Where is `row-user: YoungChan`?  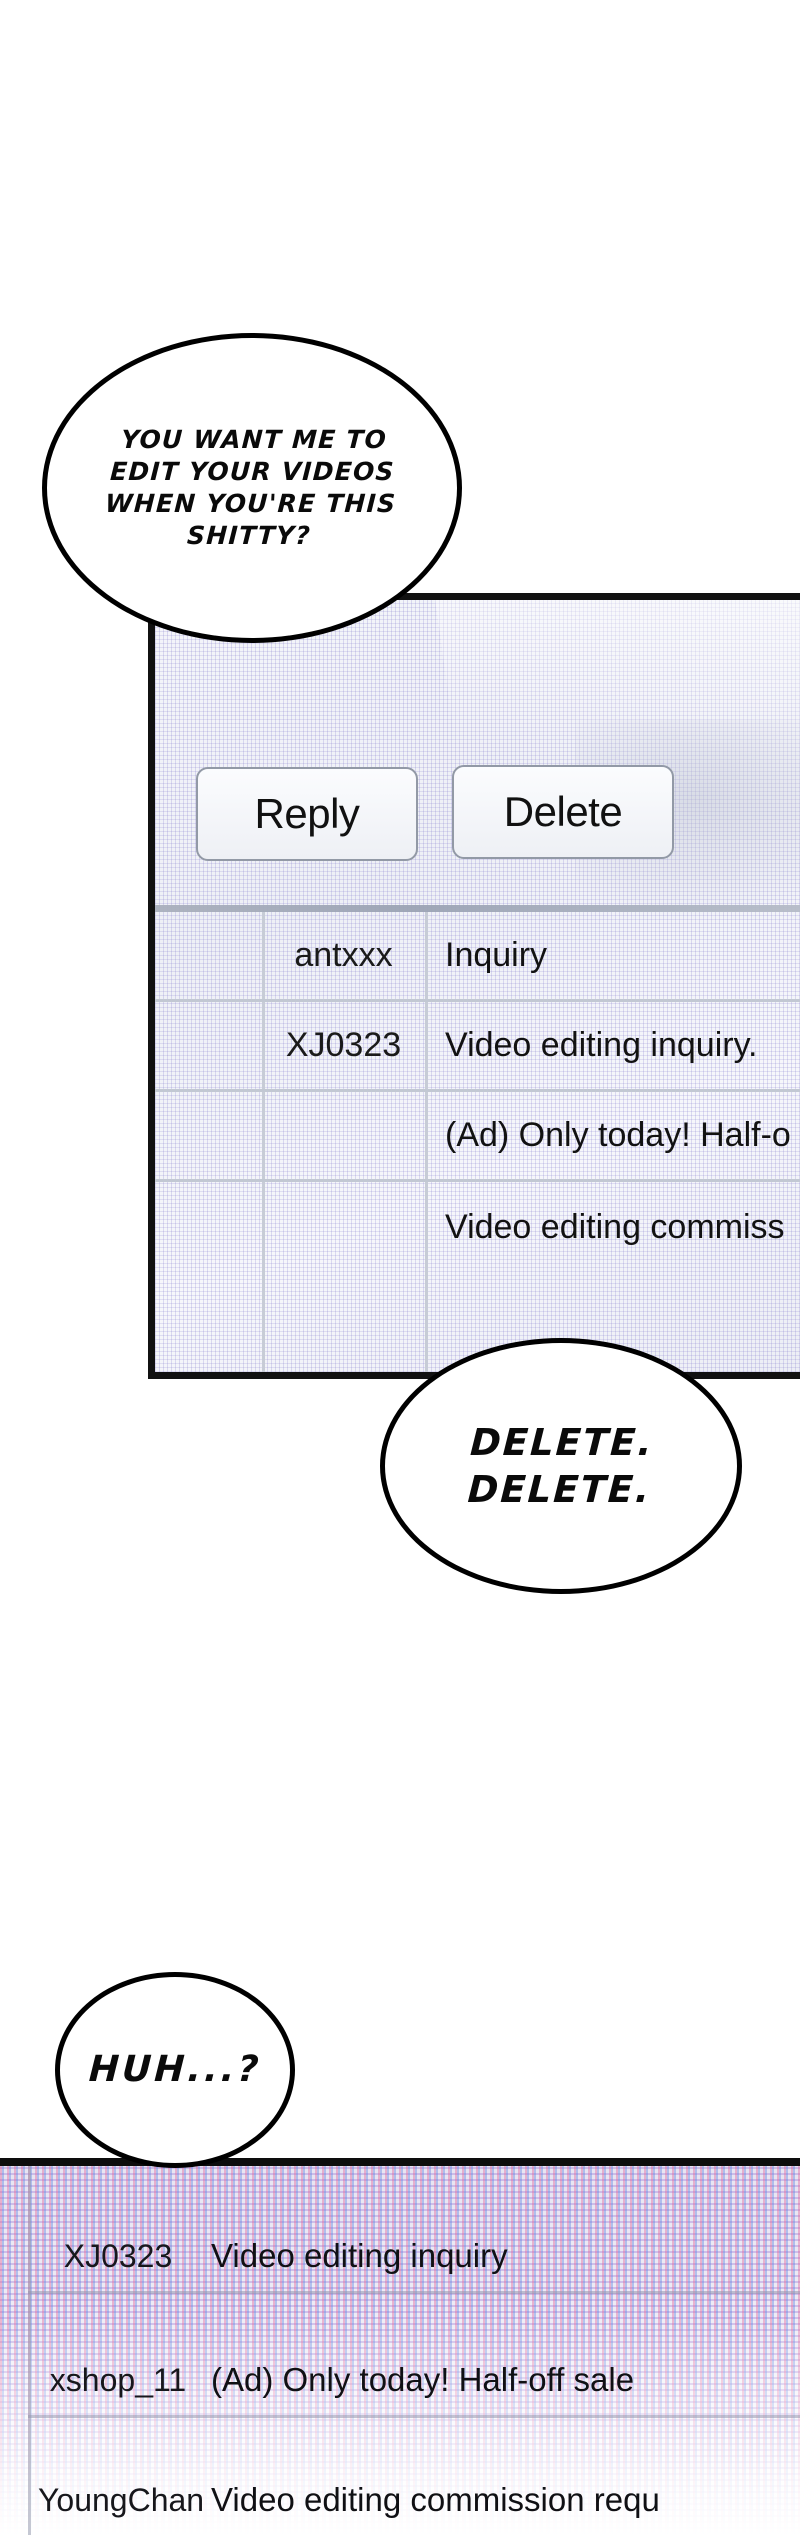
row-user: YoungChan is located at coordinates (121, 2500).